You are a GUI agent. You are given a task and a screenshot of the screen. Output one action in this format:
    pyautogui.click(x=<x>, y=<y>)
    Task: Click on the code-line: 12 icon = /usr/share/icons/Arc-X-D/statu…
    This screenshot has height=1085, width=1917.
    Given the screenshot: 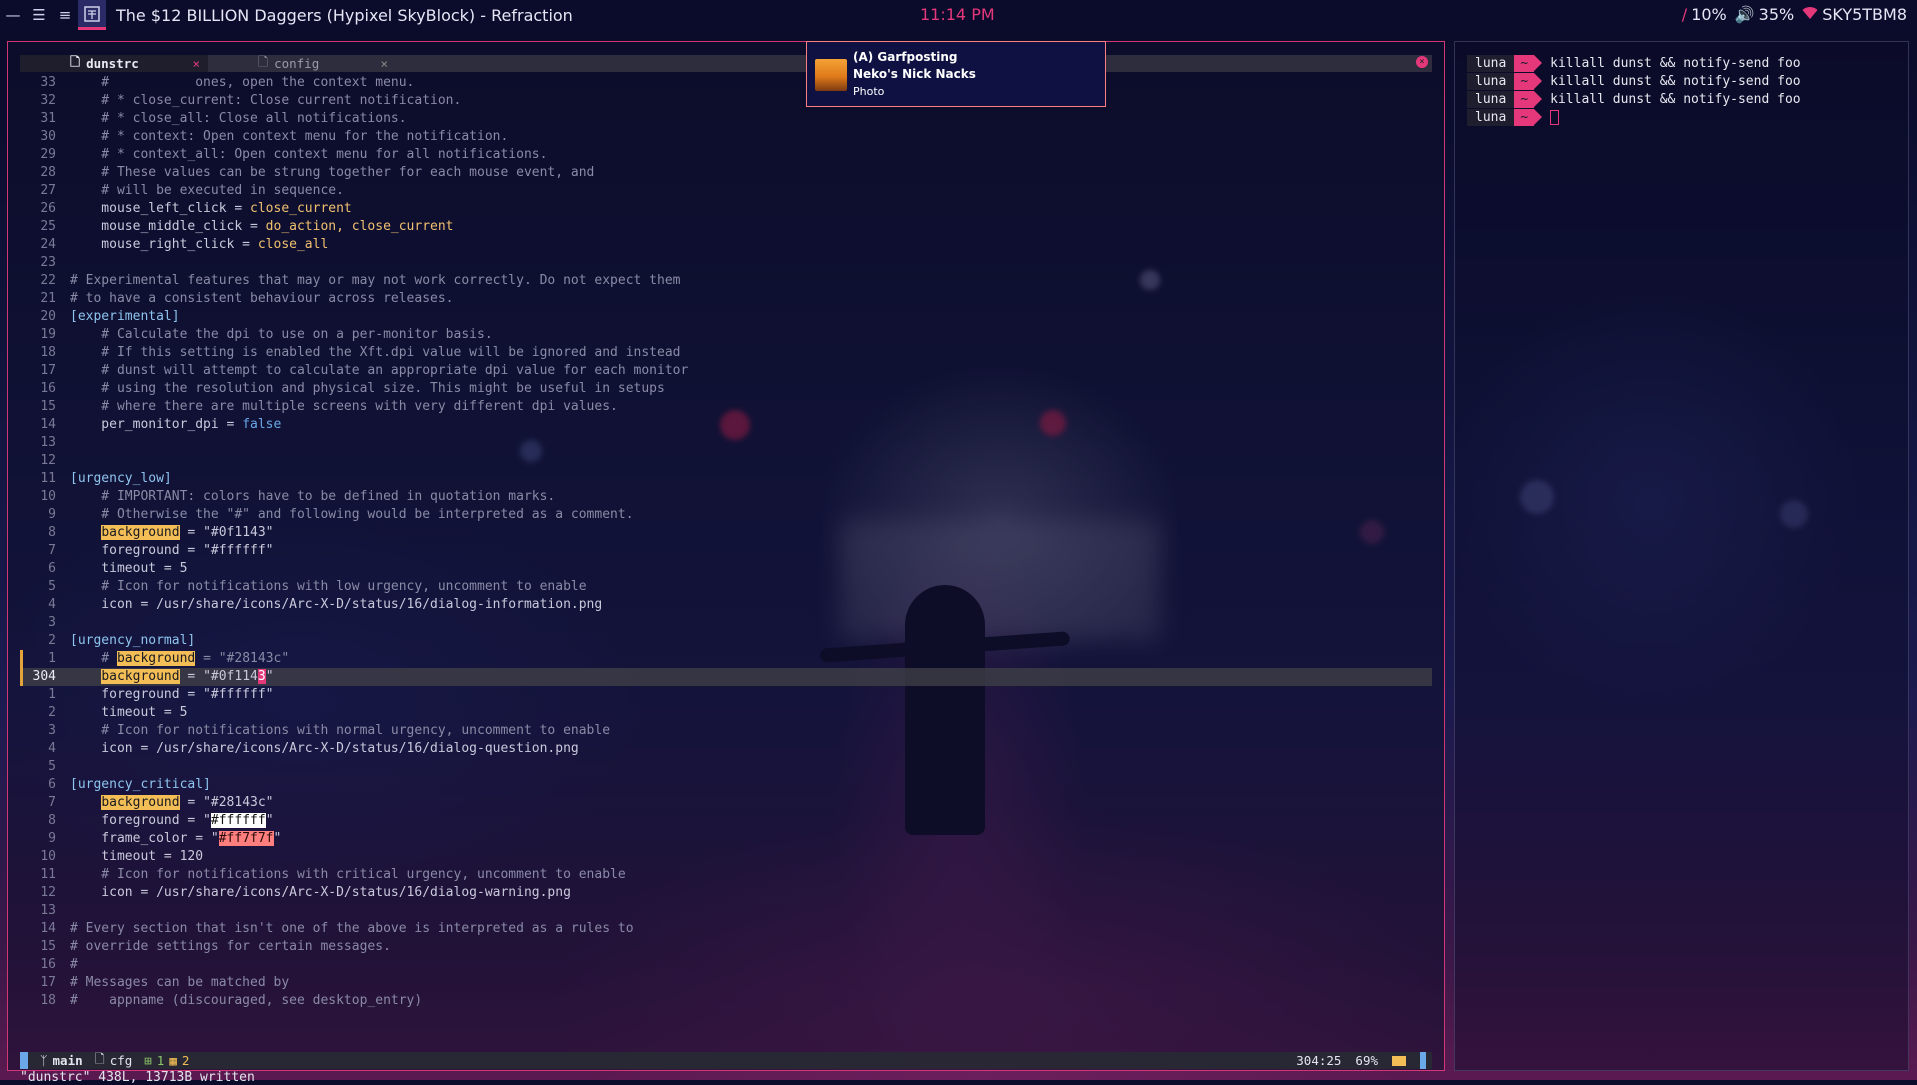 What is the action you would take?
    pyautogui.click(x=726, y=893)
    